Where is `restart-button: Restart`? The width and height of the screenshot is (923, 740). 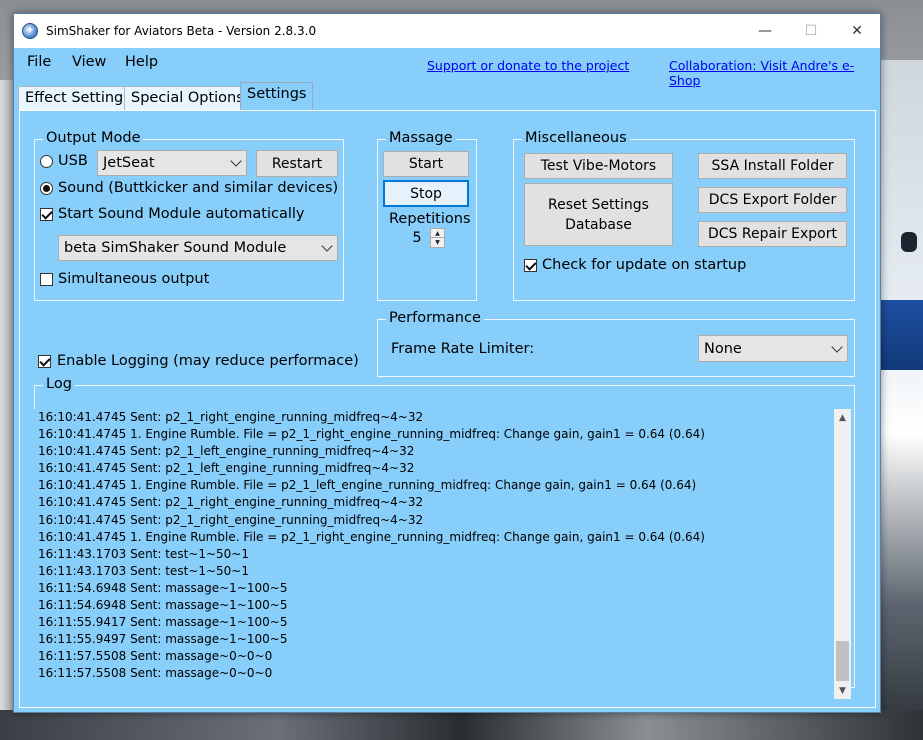
restart-button: Restart is located at coordinates (297, 163).